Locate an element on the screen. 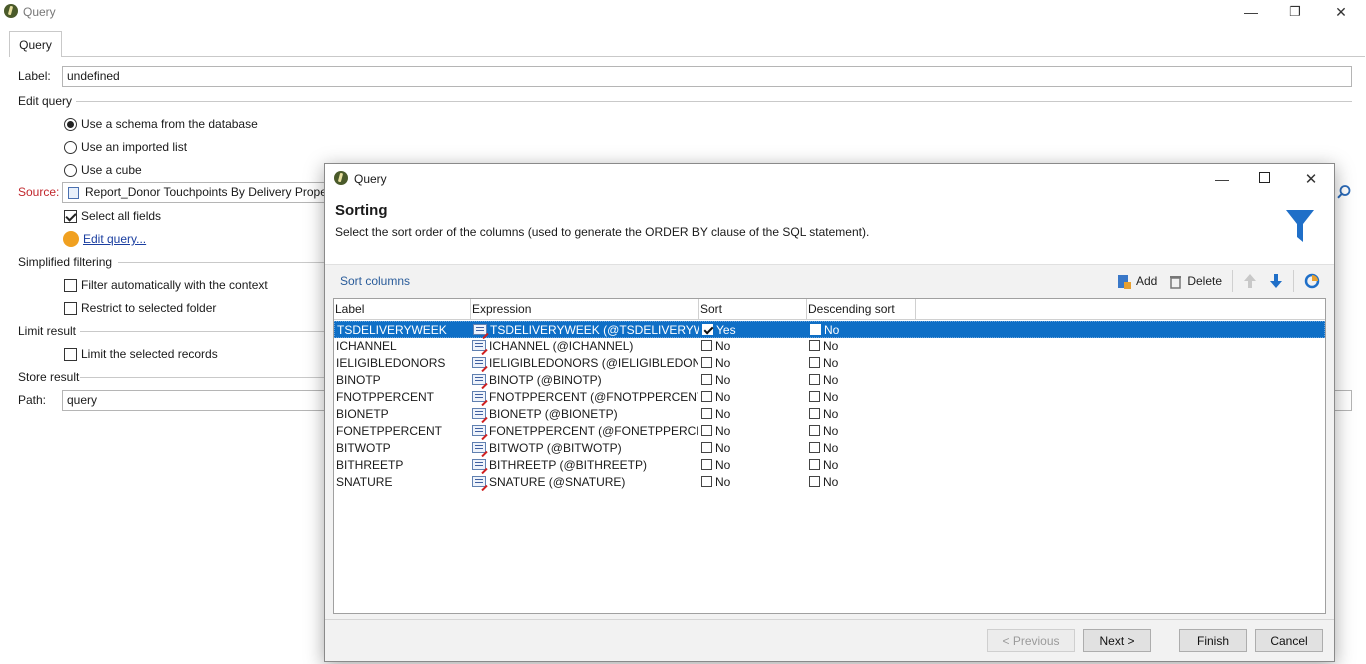 The image size is (1366, 664). path-field: query is located at coordinates (194, 400).